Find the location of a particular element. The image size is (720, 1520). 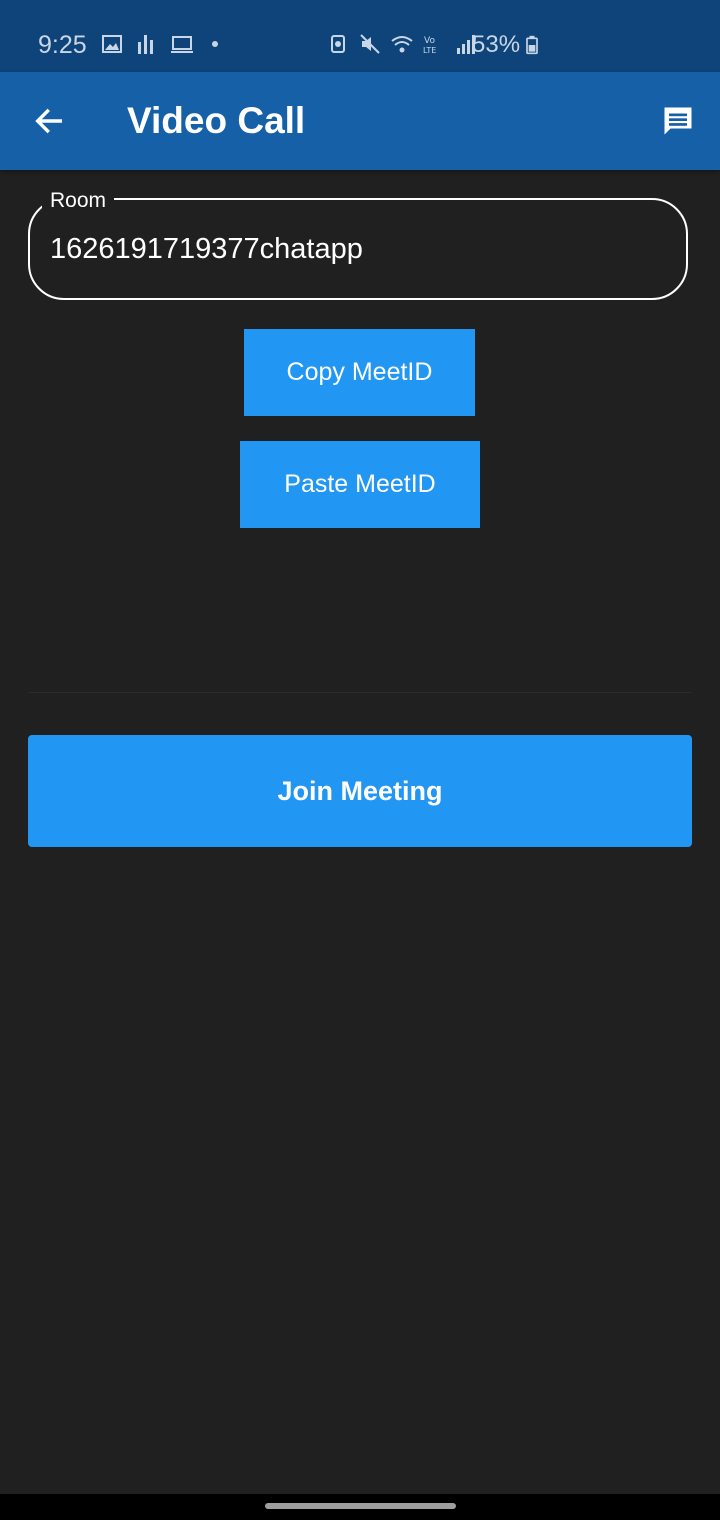

home-indicator is located at coordinates (360, 1506).